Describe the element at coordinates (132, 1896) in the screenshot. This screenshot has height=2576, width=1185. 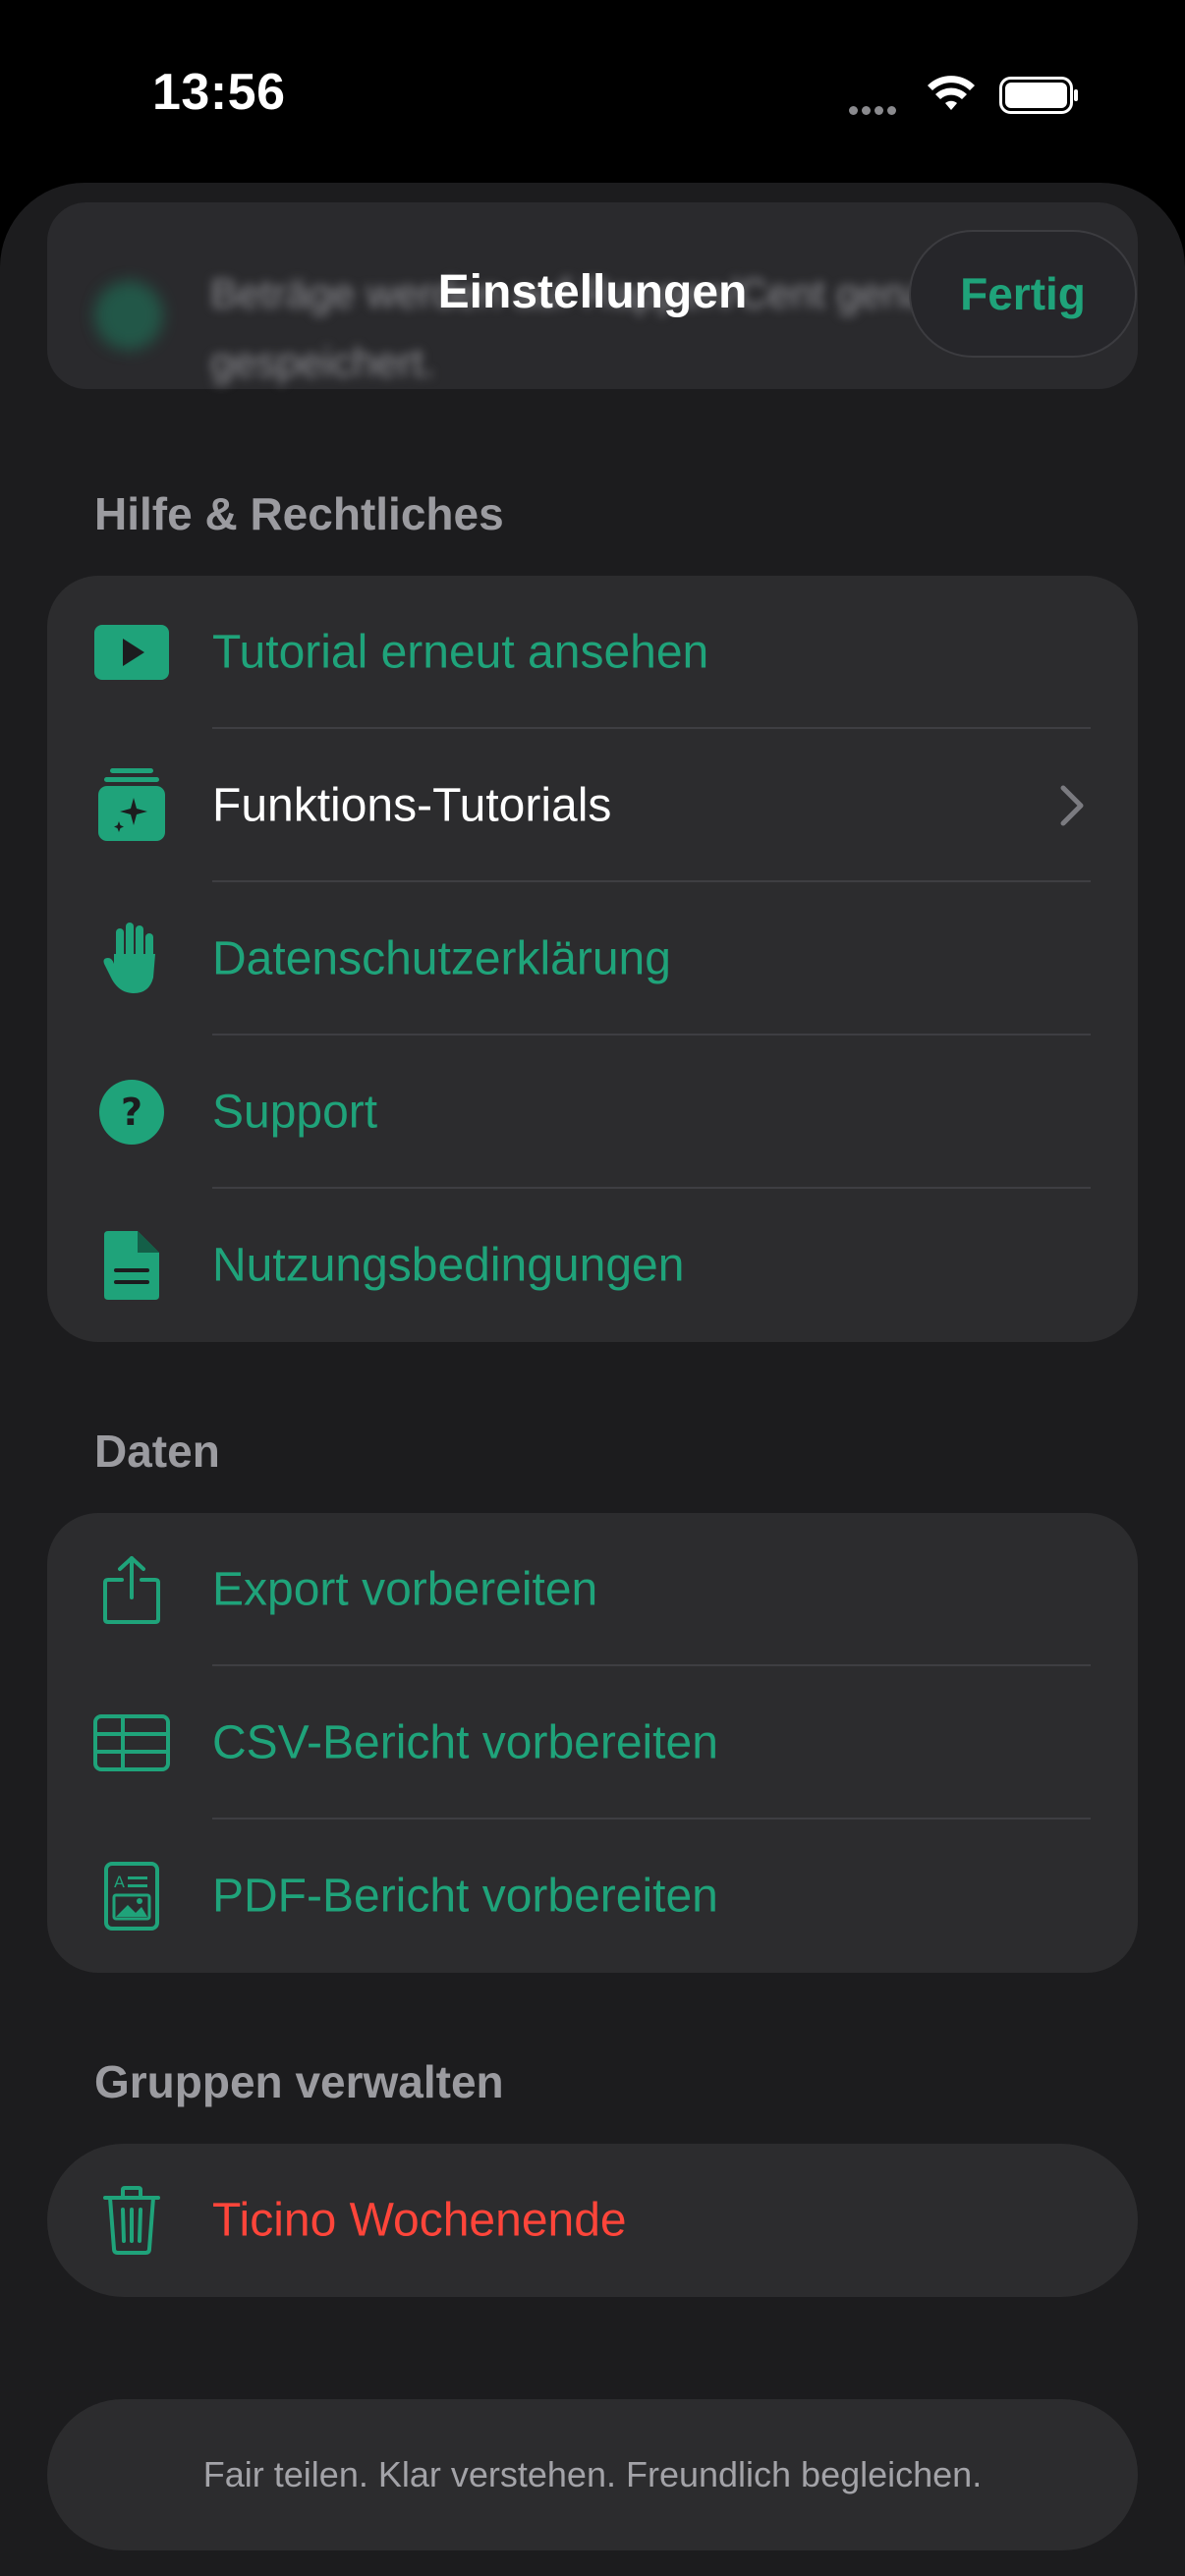
I see `pdf-document-icon: A` at that location.